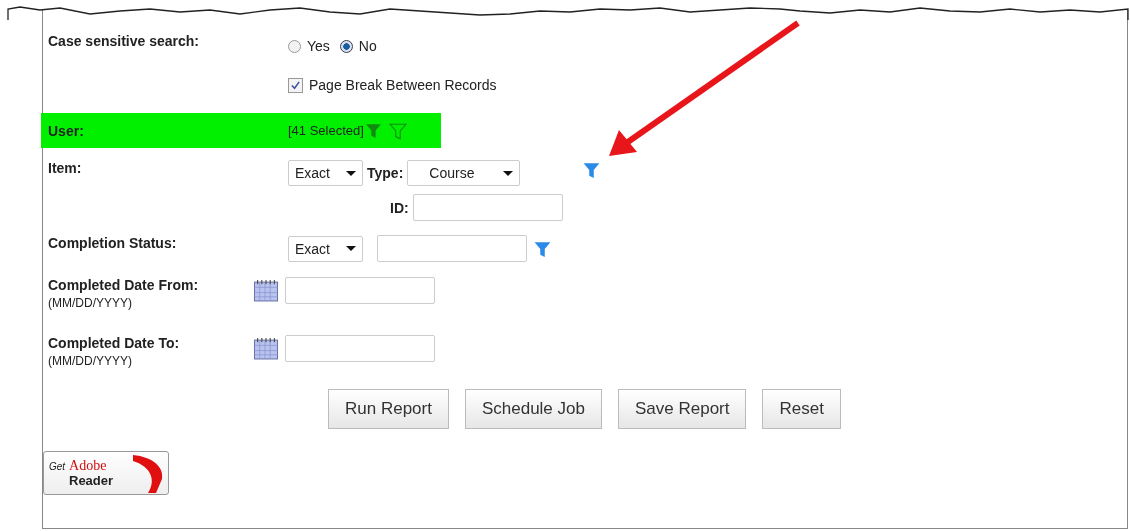 The width and height of the screenshot is (1130, 531). I want to click on action-button: Schedule Job, so click(533, 409).